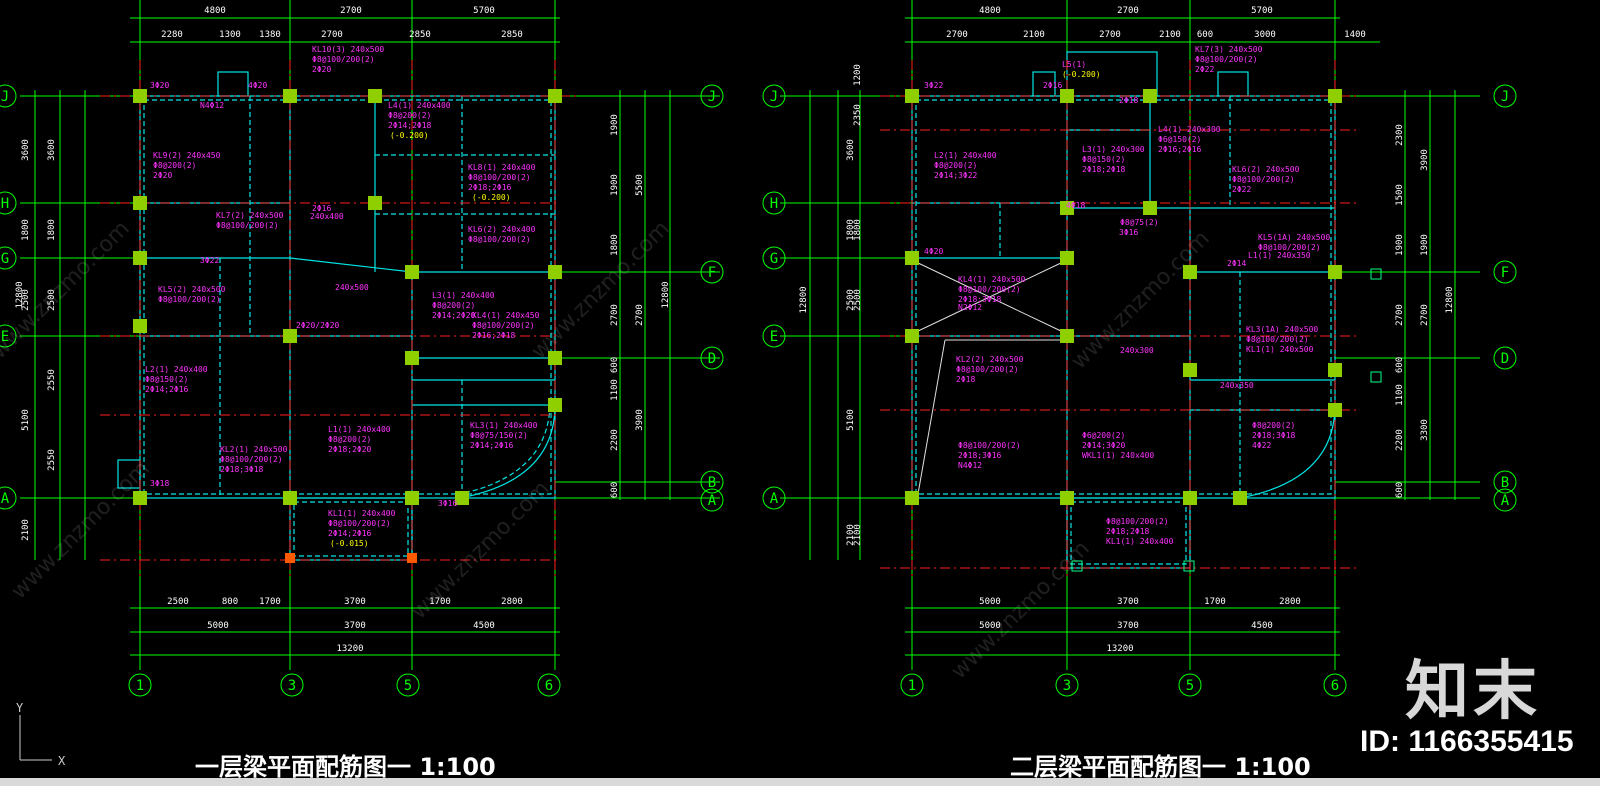 The image size is (1600, 786). I want to click on beam-label: L4(1) 240x300, so click(1189, 129).